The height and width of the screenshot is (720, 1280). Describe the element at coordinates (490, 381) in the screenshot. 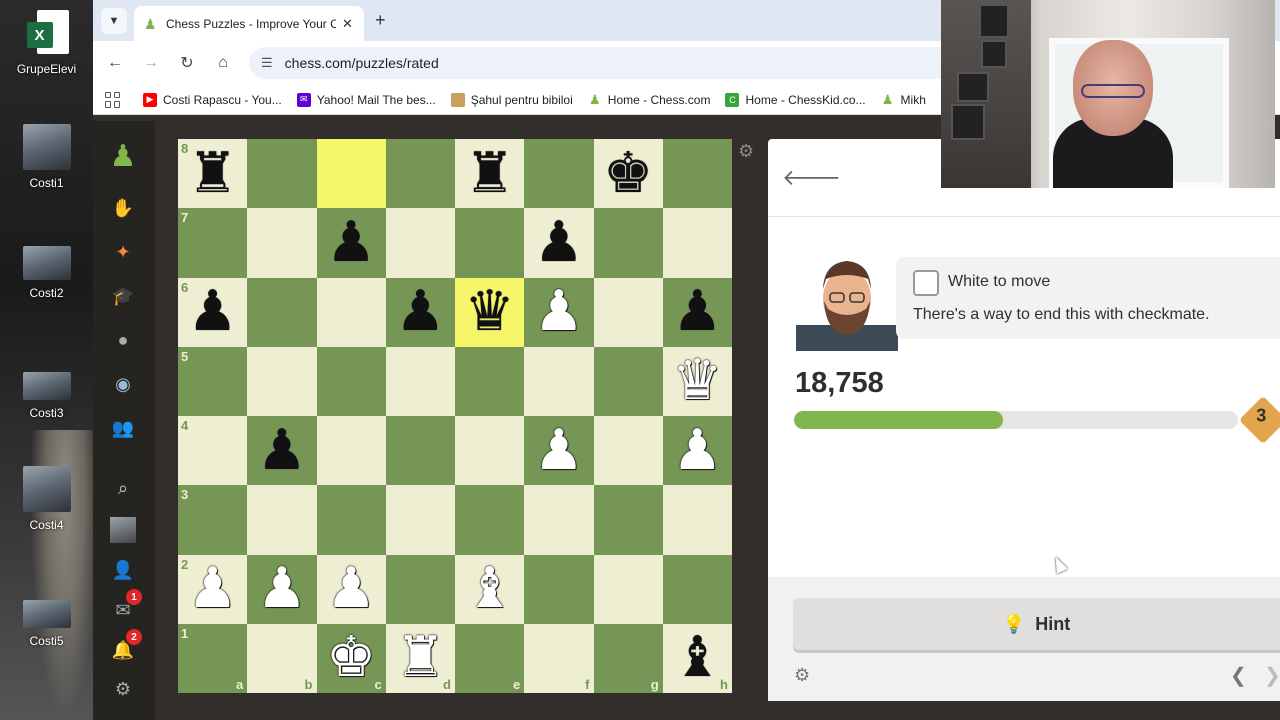

I see `square-e5` at that location.